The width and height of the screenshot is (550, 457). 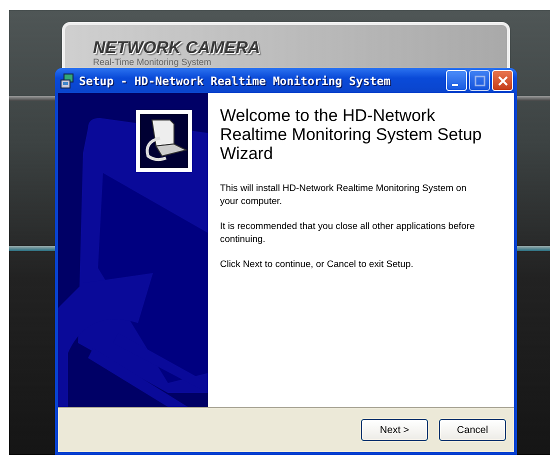 What do you see at coordinates (67, 80) in the screenshot?
I see `setup-icon` at bounding box center [67, 80].